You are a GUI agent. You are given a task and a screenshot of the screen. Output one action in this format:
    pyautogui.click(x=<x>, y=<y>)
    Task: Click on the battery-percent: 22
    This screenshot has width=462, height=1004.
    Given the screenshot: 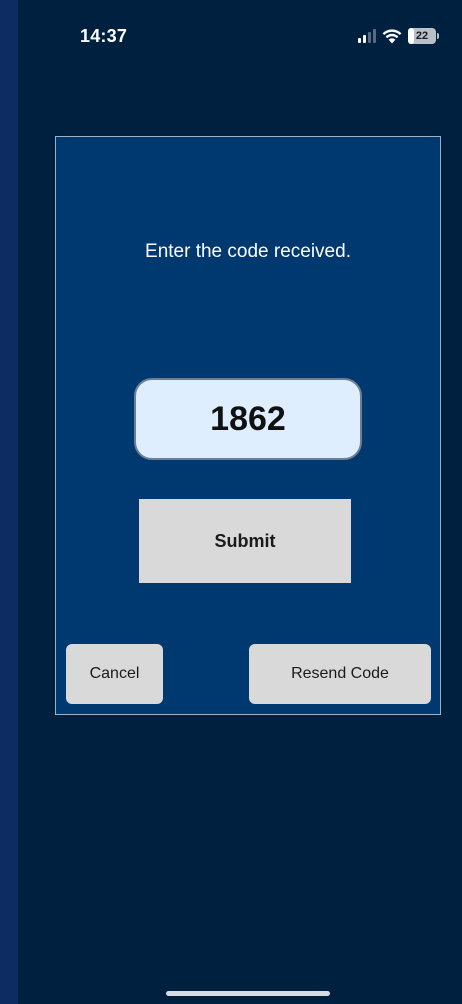 What is the action you would take?
    pyautogui.click(x=422, y=36)
    